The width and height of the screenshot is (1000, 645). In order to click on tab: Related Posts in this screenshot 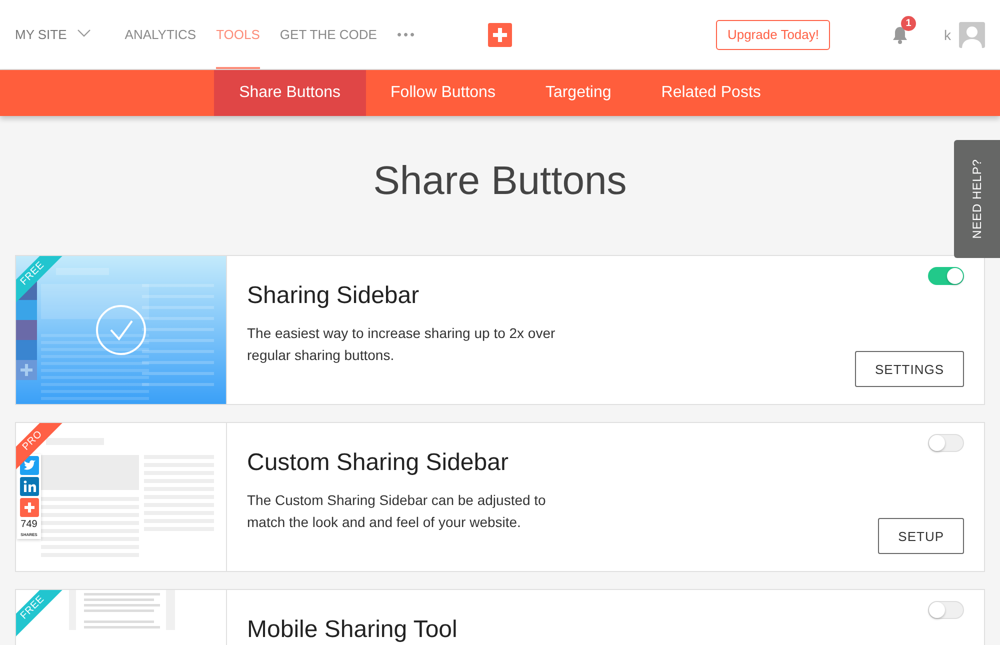, I will do `click(711, 93)`.